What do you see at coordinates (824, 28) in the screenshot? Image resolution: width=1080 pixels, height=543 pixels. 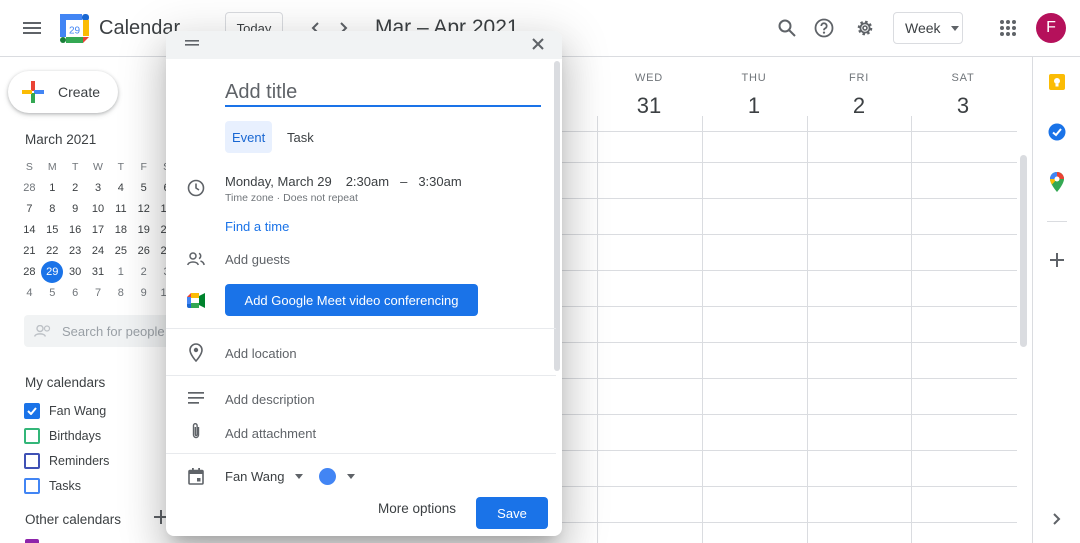 I see `help-icon` at bounding box center [824, 28].